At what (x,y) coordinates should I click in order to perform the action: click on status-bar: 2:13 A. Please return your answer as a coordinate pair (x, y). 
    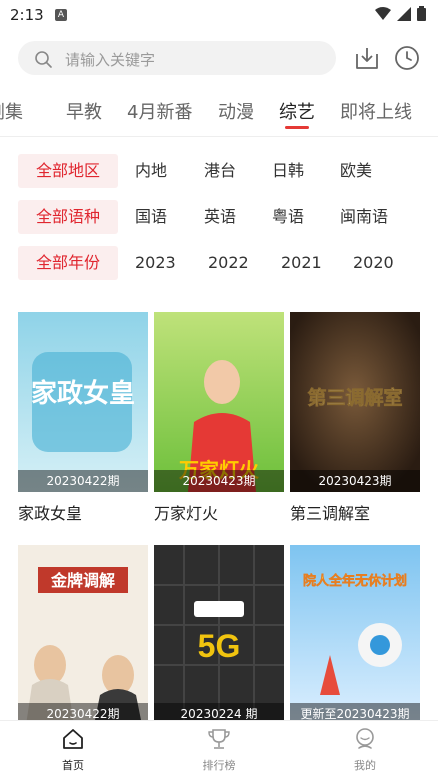
    Looking at the image, I should click on (219, 16).